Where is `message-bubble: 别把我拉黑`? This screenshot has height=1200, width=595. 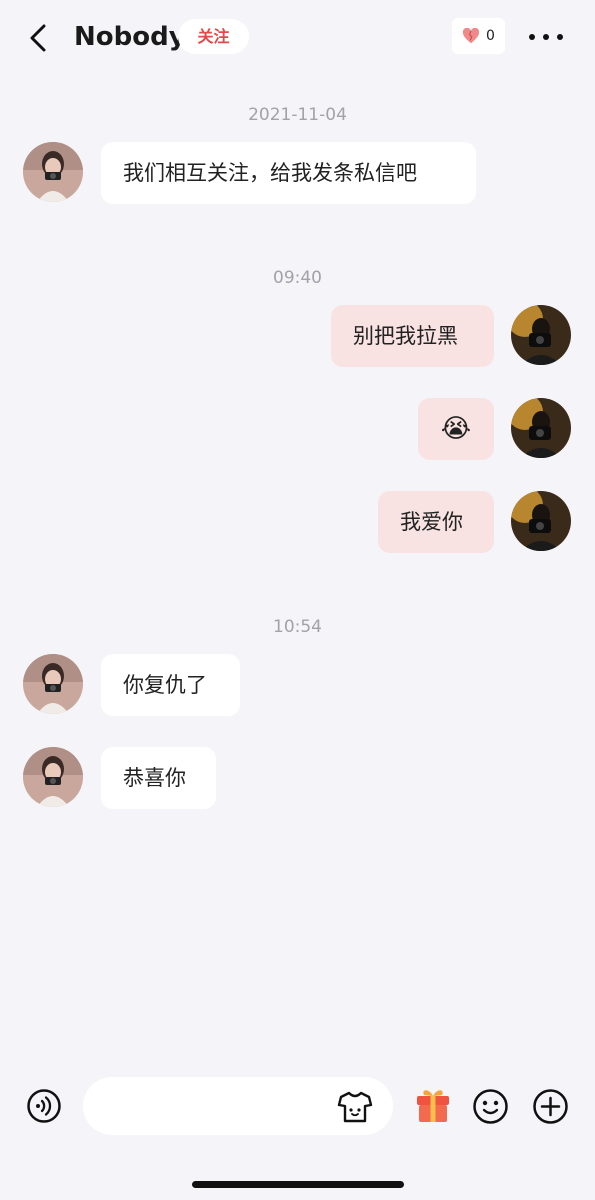
message-bubble: 别把我拉黑 is located at coordinates (412, 336).